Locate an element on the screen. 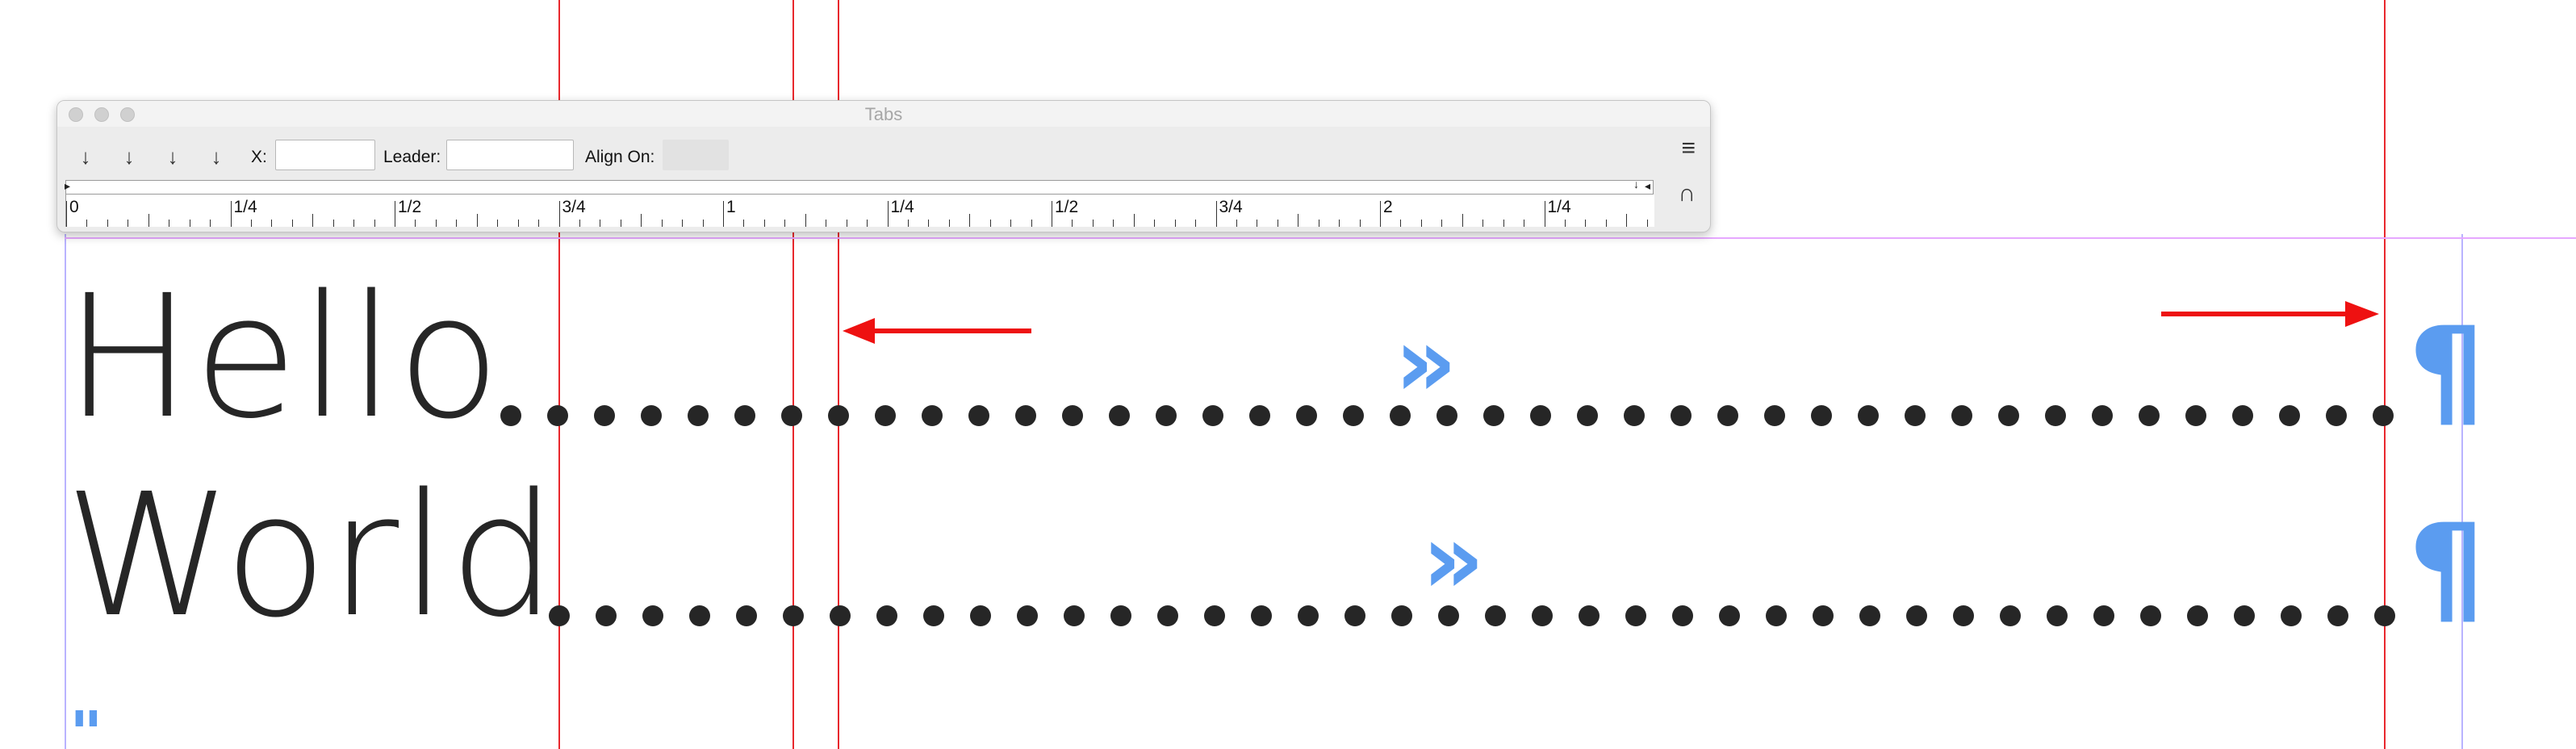  tab-stop-marker-icon: ↓ is located at coordinates (1636, 184).